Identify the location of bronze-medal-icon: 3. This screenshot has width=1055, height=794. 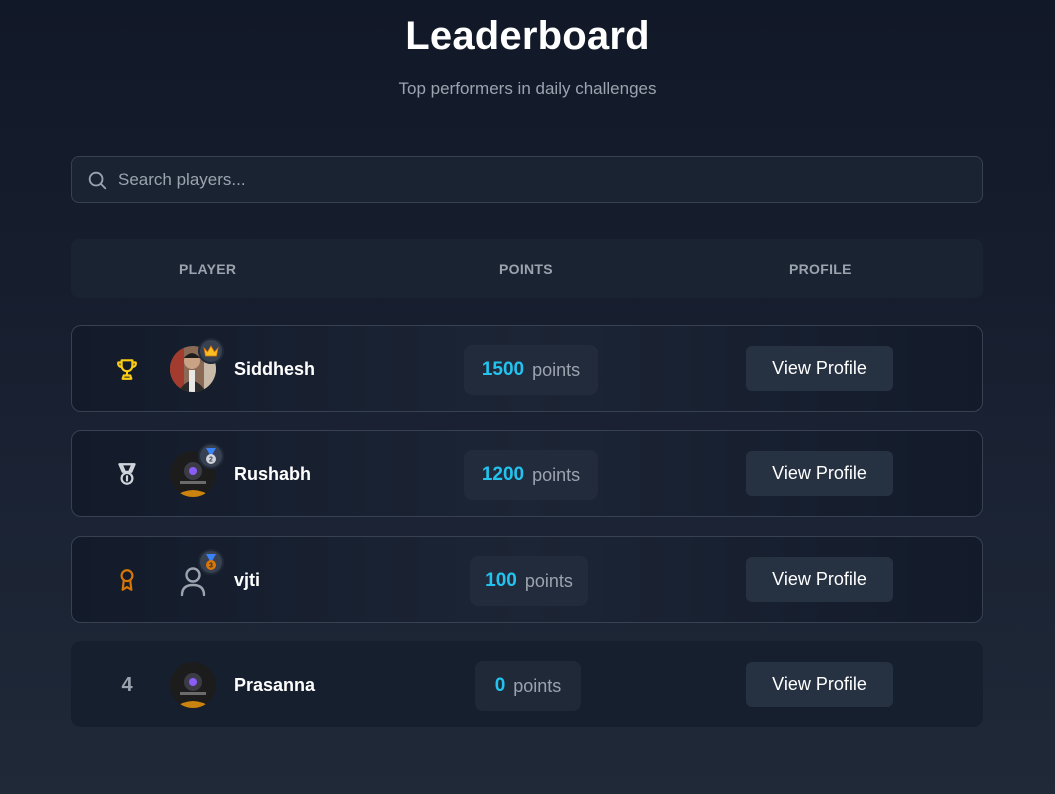
(211, 562).